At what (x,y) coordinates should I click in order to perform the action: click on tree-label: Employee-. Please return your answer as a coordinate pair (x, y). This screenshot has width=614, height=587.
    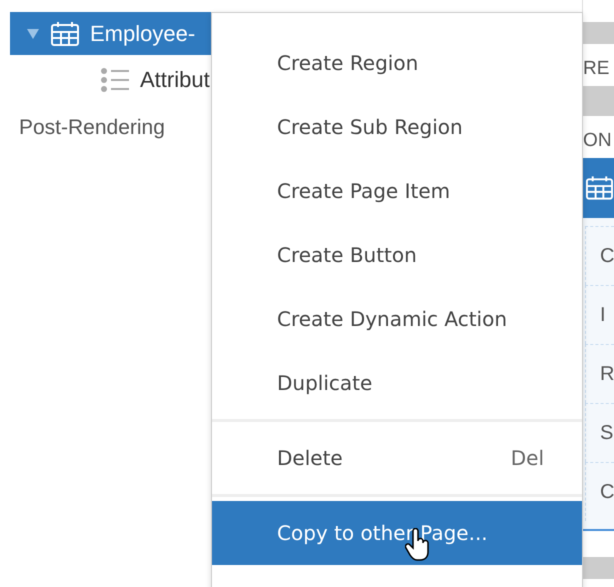
    Looking at the image, I should click on (143, 33).